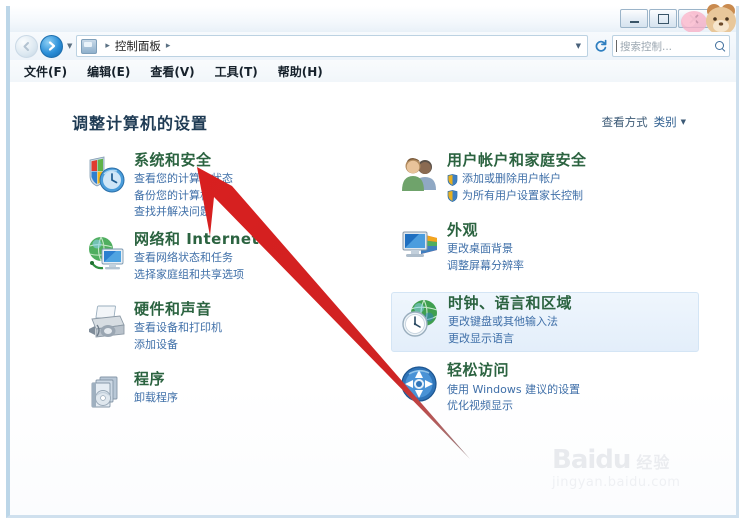 The width and height of the screenshot is (745, 524). I want to click on category-ease-of-access: 轻松访问 使用 Windows 建议的设置 优化视频显示, so click(545, 391).